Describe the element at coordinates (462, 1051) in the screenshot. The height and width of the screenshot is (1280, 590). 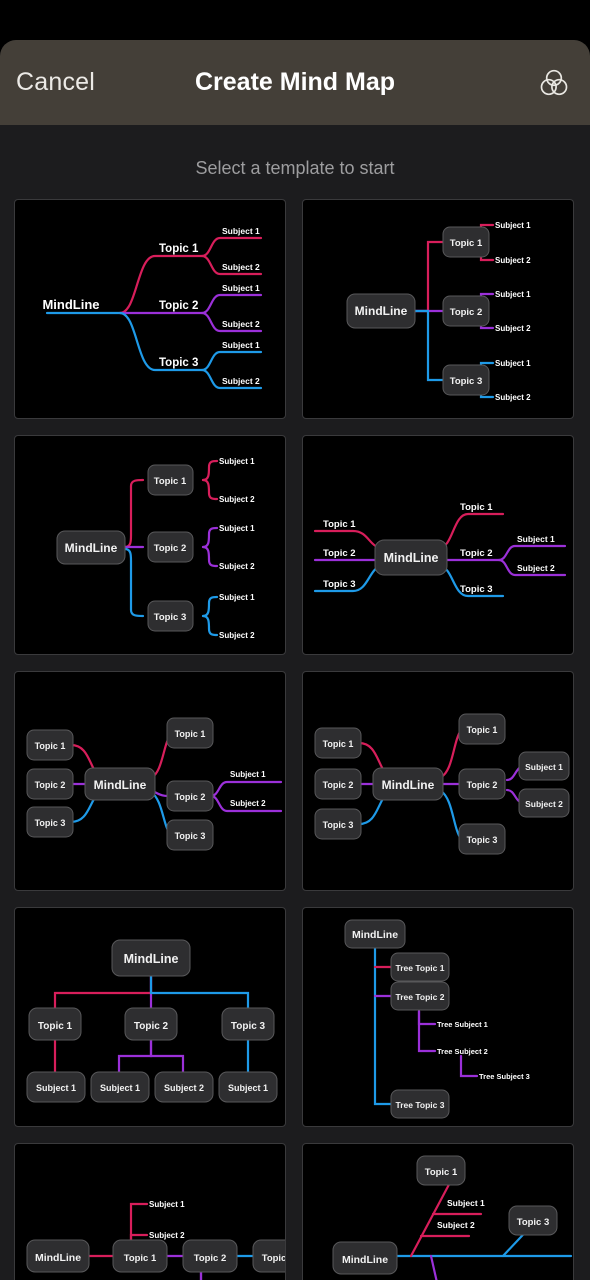
I see `node-tree-subject-2: Tree Subject 2` at that location.